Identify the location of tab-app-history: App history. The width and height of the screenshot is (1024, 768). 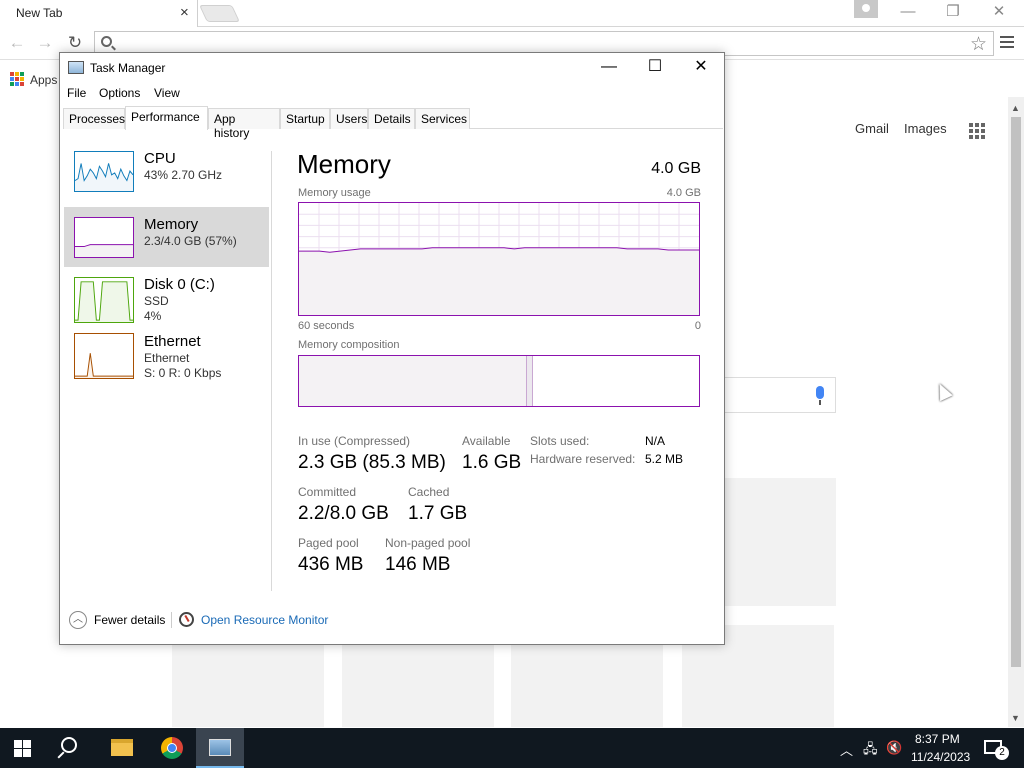
(244, 124).